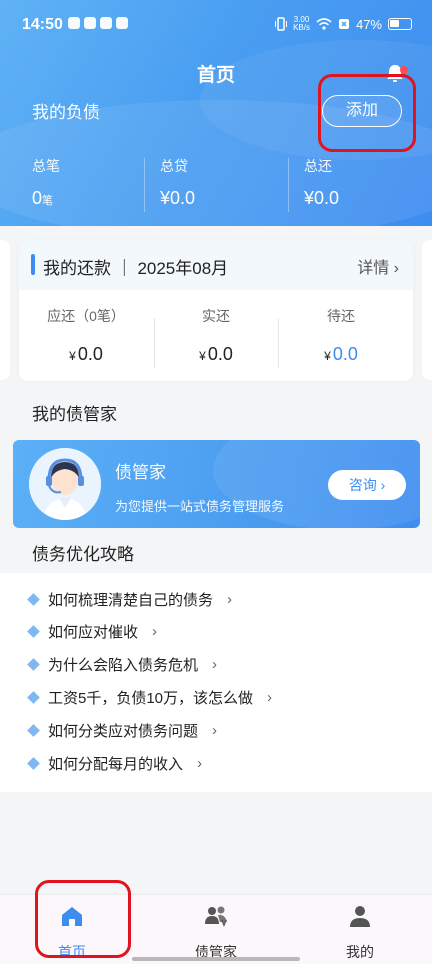 The width and height of the screenshot is (432, 964). What do you see at coordinates (216, 25) in the screenshot?
I see `status-bar: 14:50 3.00 KB/s 47%` at bounding box center [216, 25].